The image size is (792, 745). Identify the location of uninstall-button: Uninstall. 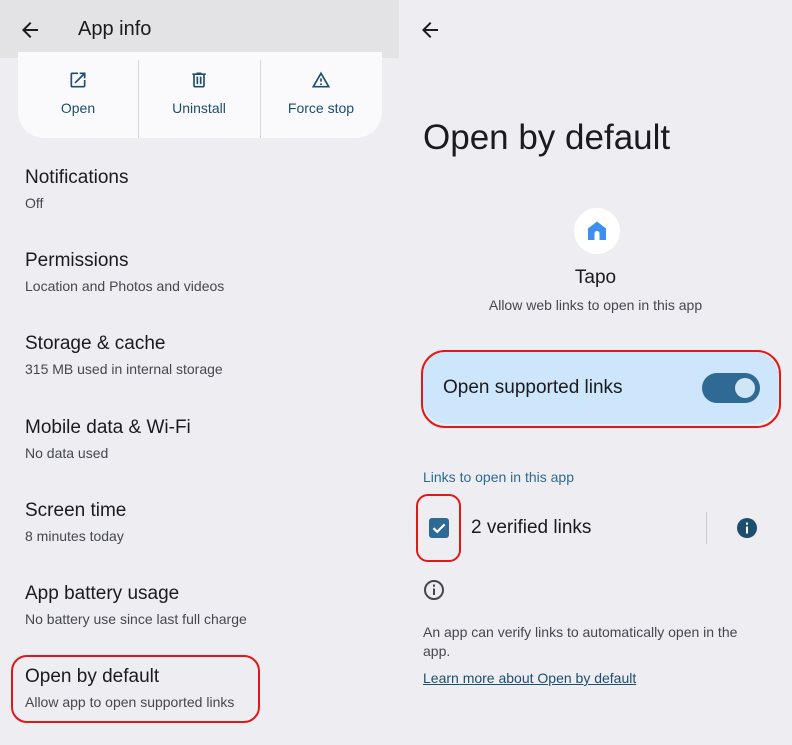
(199, 95).